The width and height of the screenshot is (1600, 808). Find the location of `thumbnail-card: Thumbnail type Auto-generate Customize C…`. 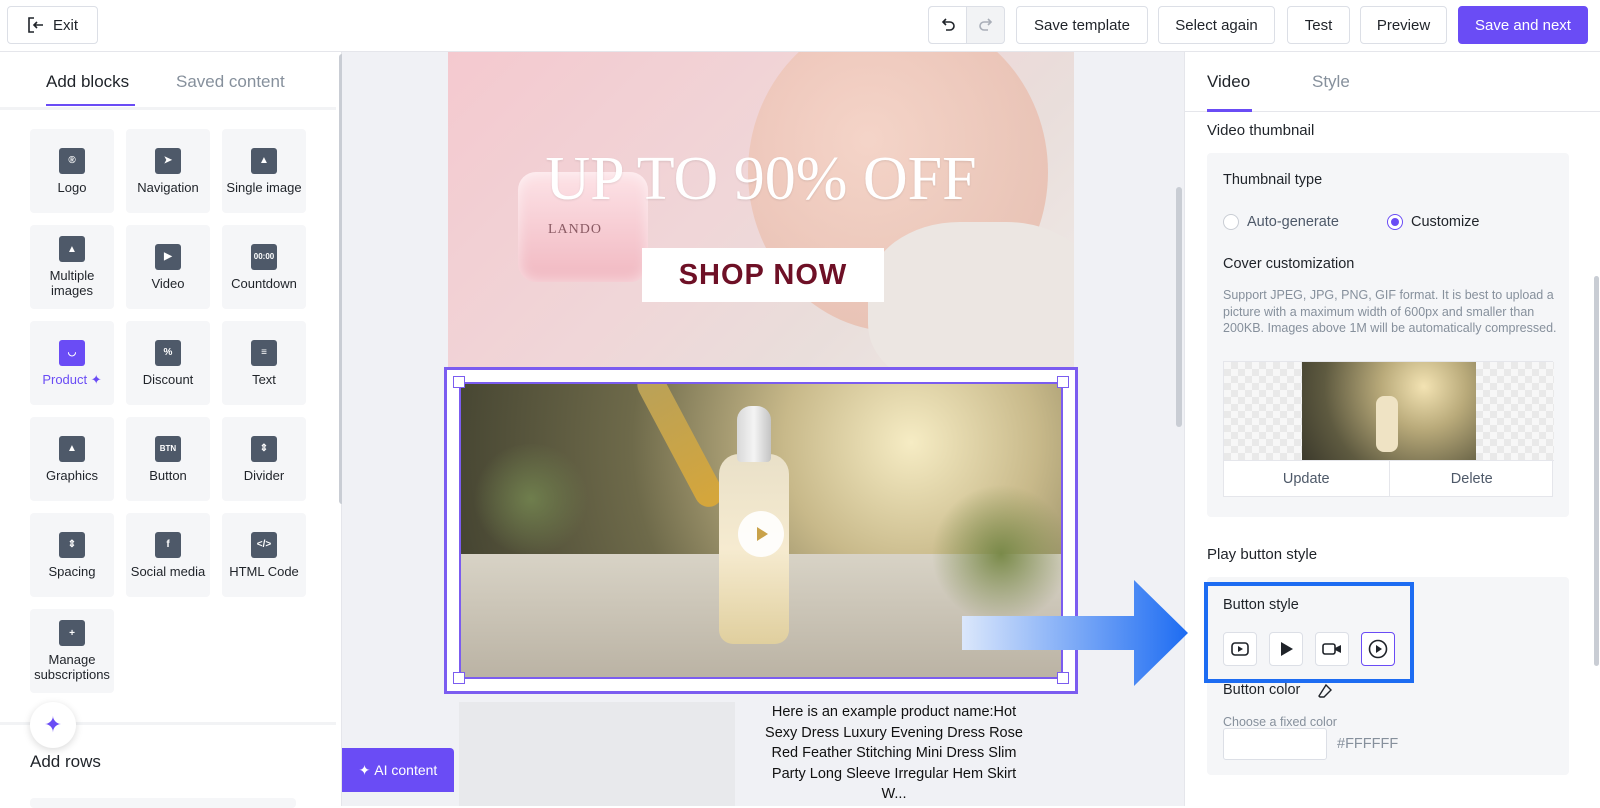

thumbnail-card: Thumbnail type Auto-generate Customize C… is located at coordinates (1388, 335).